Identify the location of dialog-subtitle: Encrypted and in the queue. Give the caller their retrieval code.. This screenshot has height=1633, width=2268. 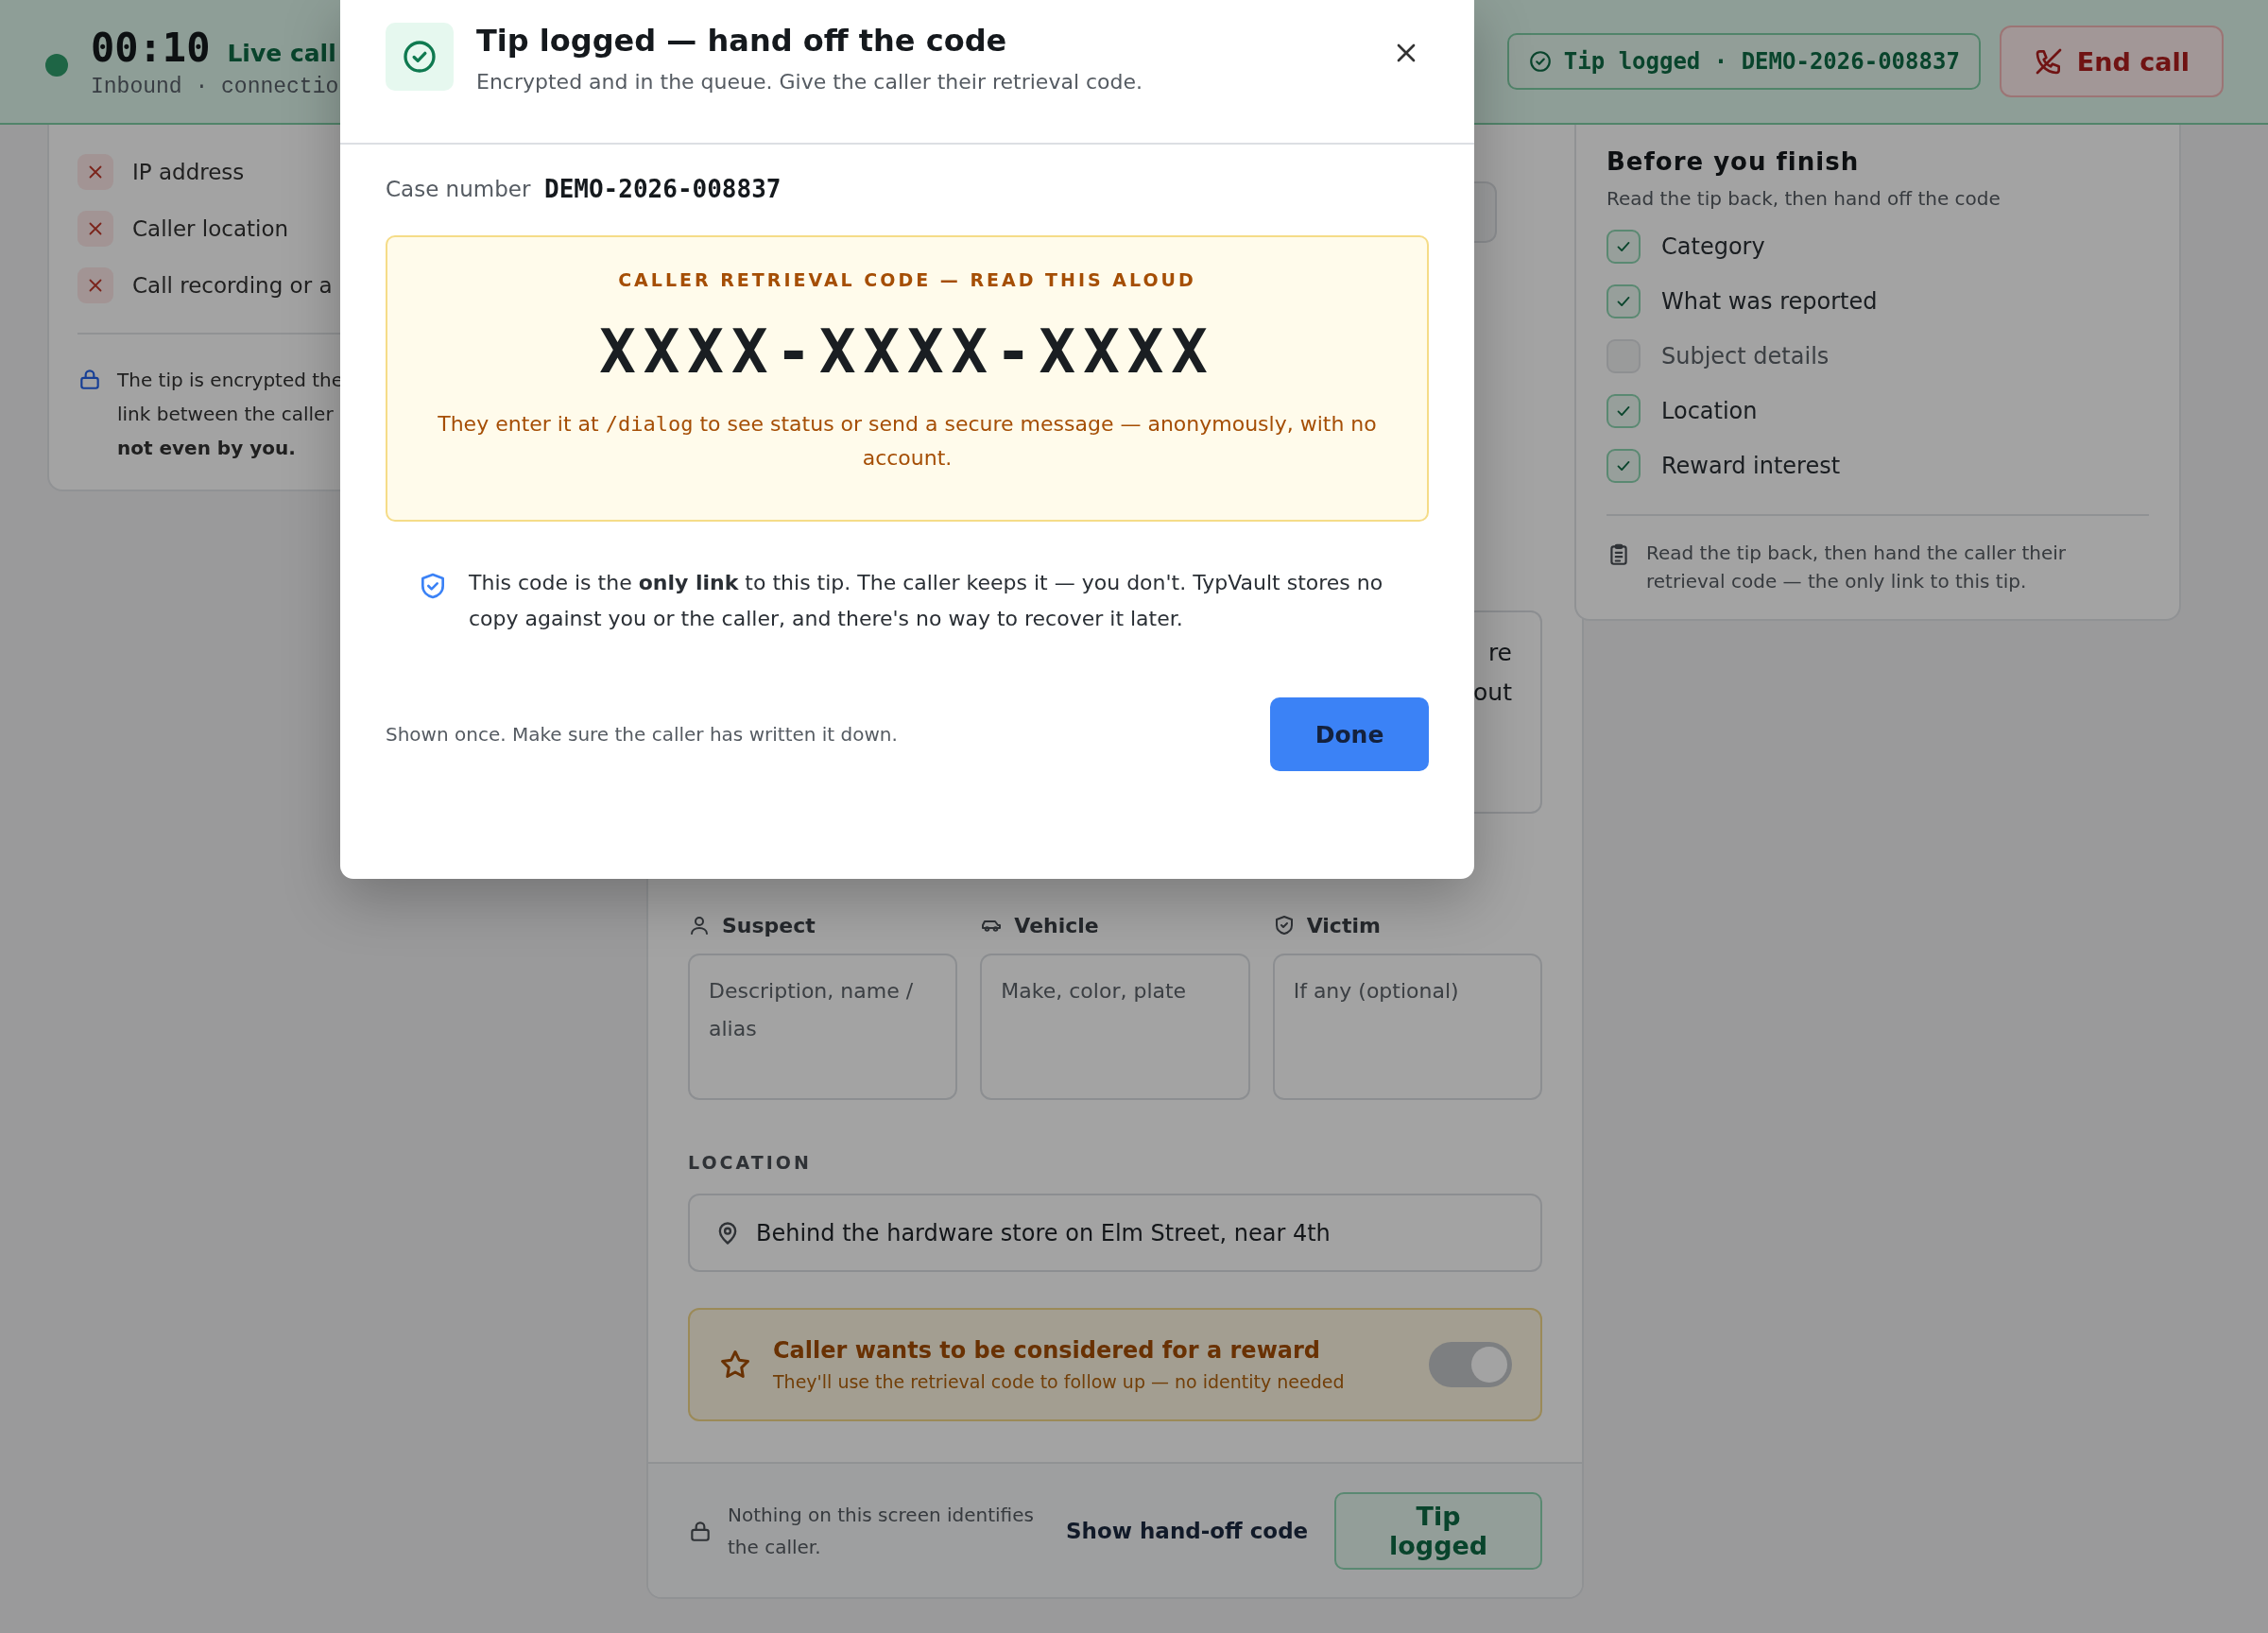
(810, 82).